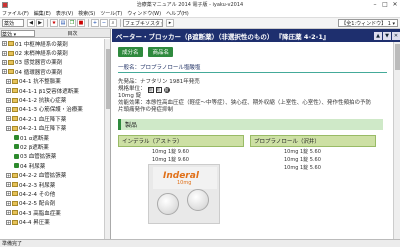 The width and height of the screenshot is (400, 247). What do you see at coordinates (52, 193) in the screenshot?
I see `tree-item: +04-2-4 その他` at bounding box center [52, 193].